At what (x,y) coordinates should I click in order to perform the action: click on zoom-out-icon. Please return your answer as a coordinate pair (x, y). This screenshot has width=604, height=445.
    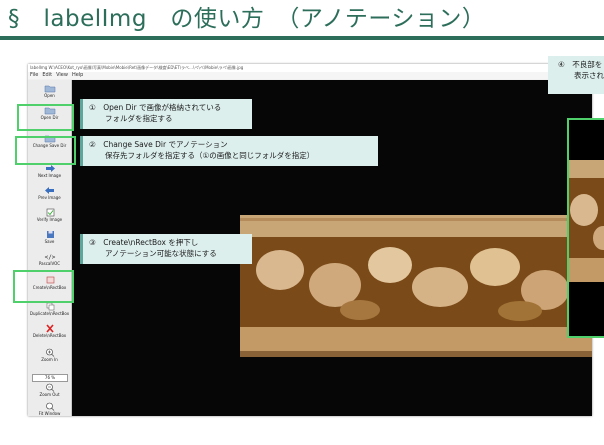
    Looking at the image, I should click on (49, 387).